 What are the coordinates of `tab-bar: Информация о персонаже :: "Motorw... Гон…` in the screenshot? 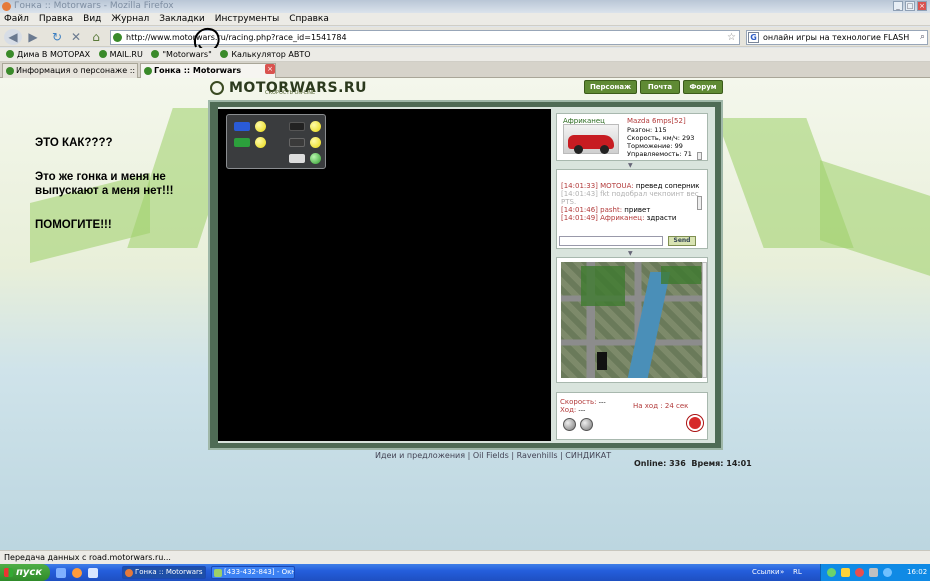 It's located at (465, 70).